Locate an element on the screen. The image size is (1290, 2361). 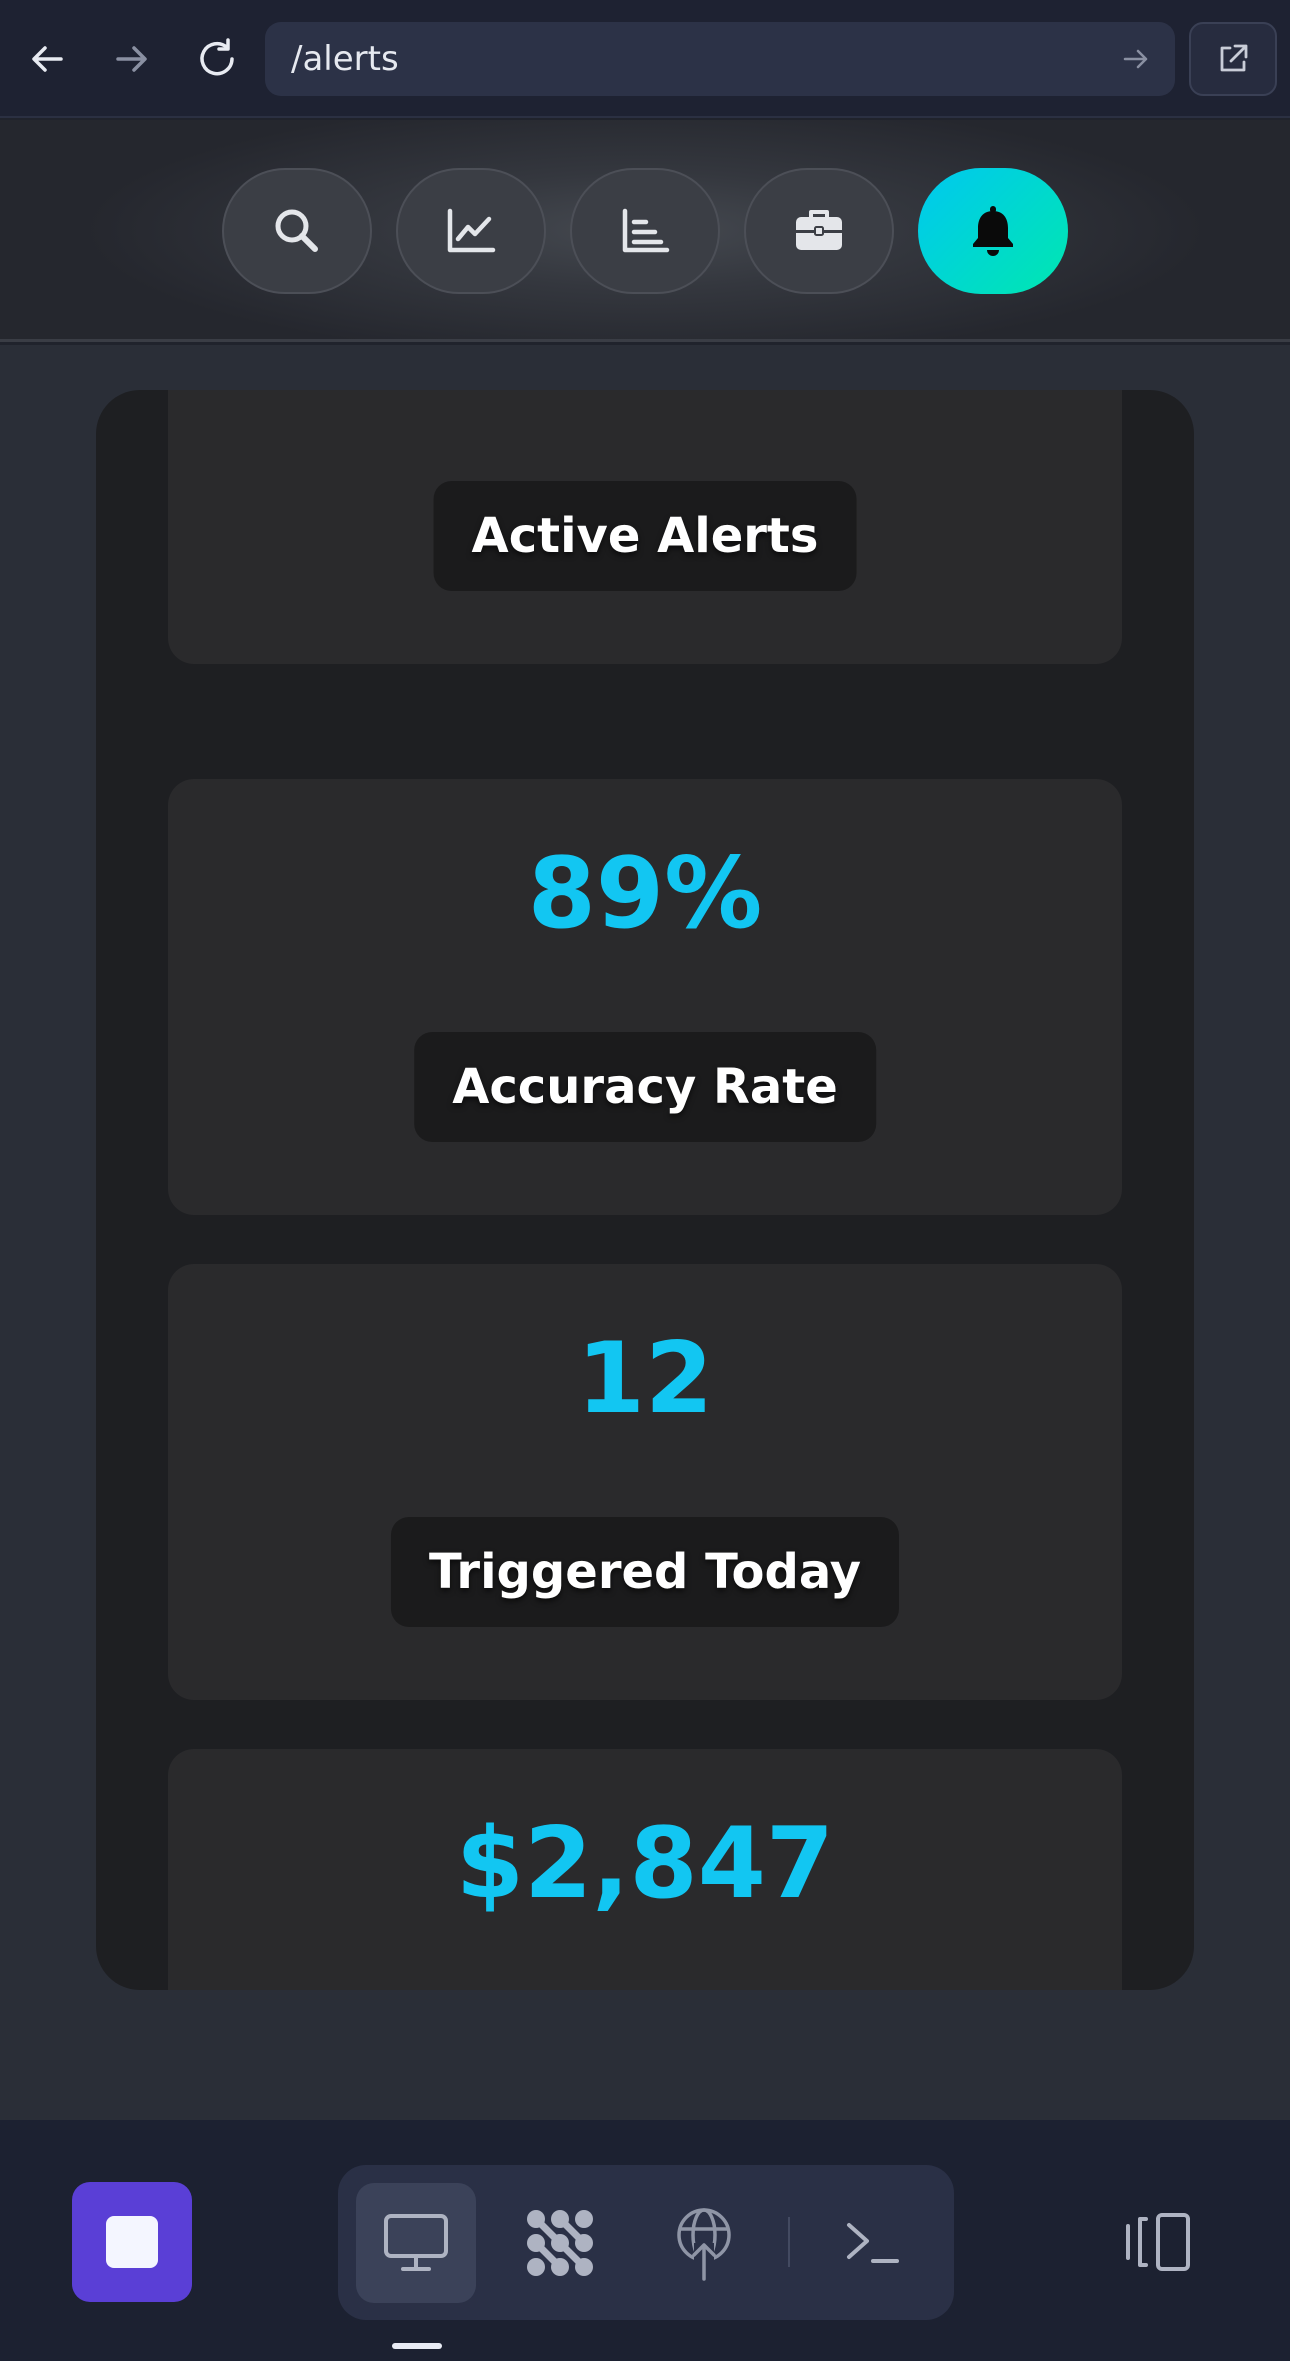
external-link-icon is located at coordinates (1234, 58).